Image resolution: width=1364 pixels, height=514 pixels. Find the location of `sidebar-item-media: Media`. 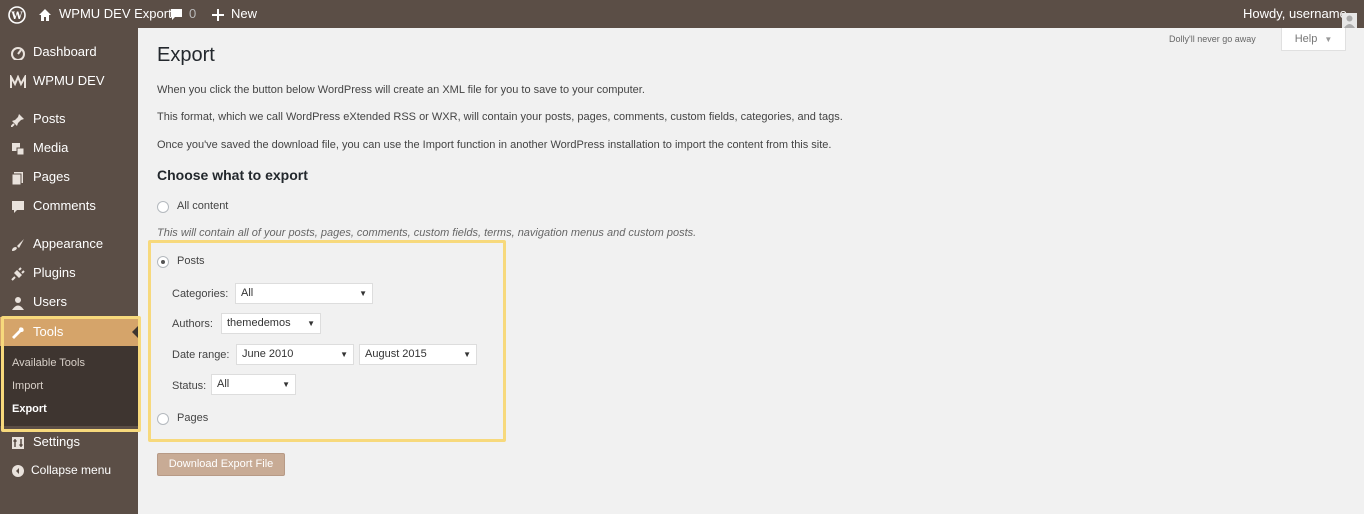

sidebar-item-media: Media is located at coordinates (69, 147).